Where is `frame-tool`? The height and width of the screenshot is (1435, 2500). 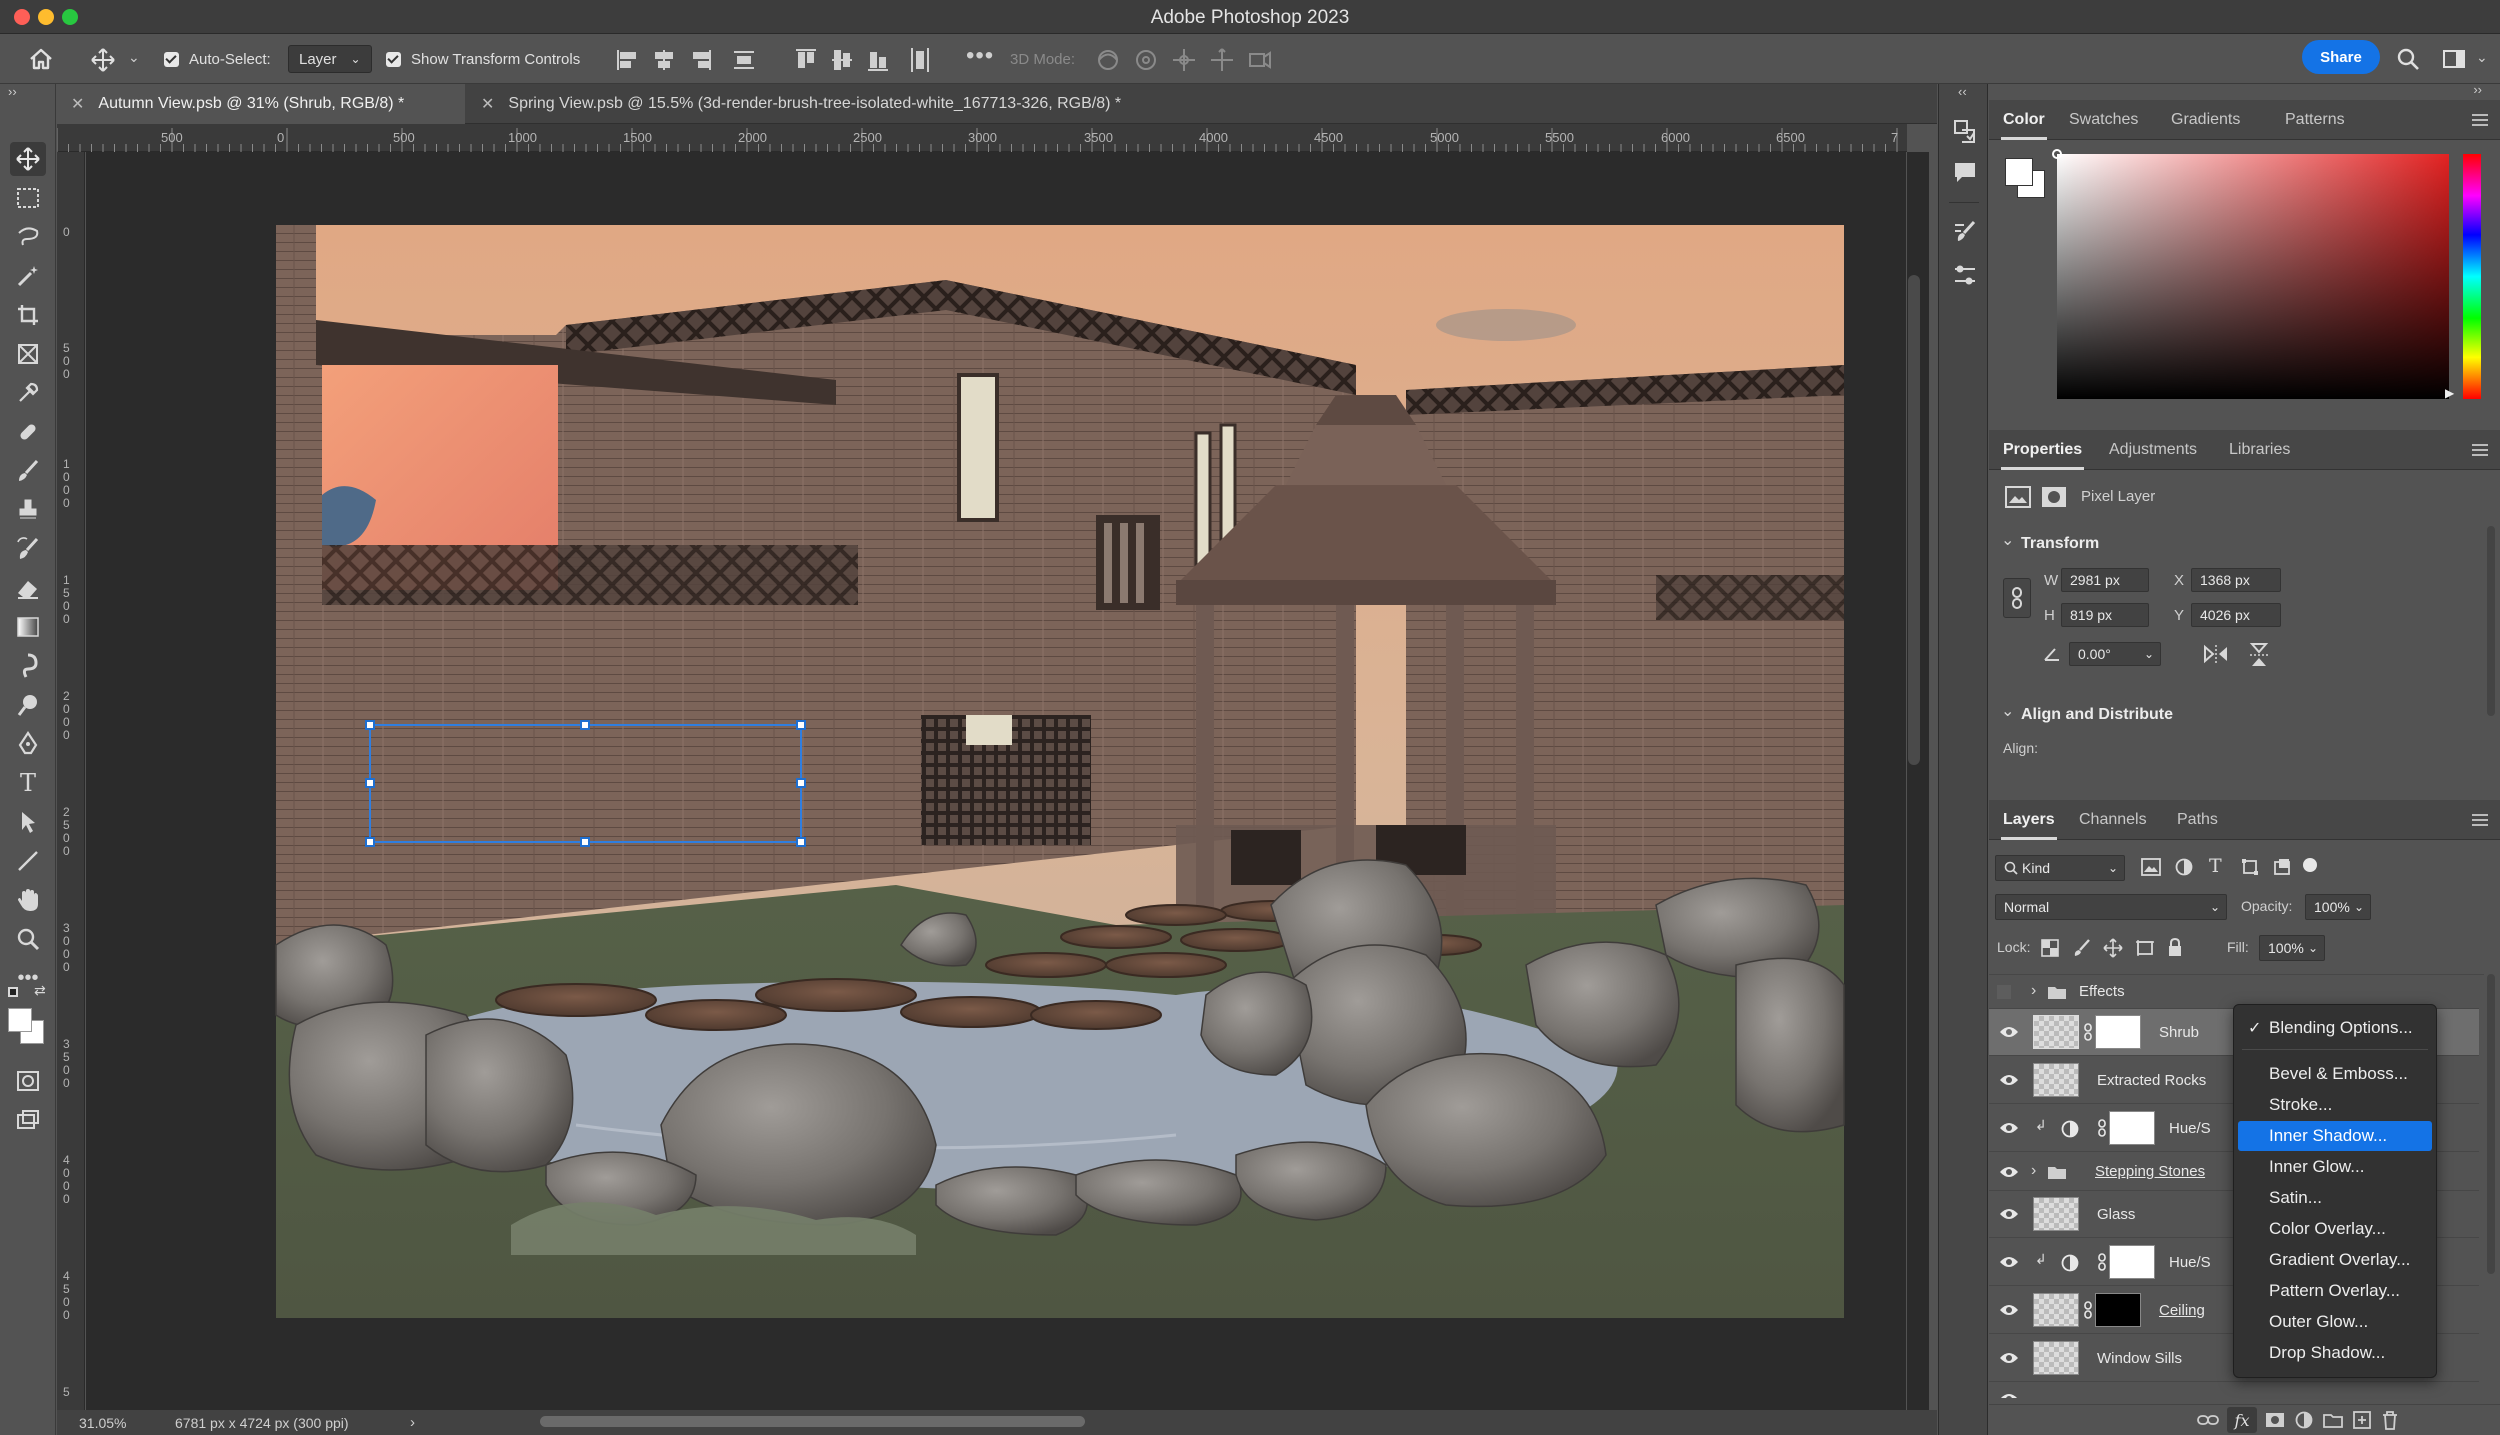
frame-tool is located at coordinates (28, 354).